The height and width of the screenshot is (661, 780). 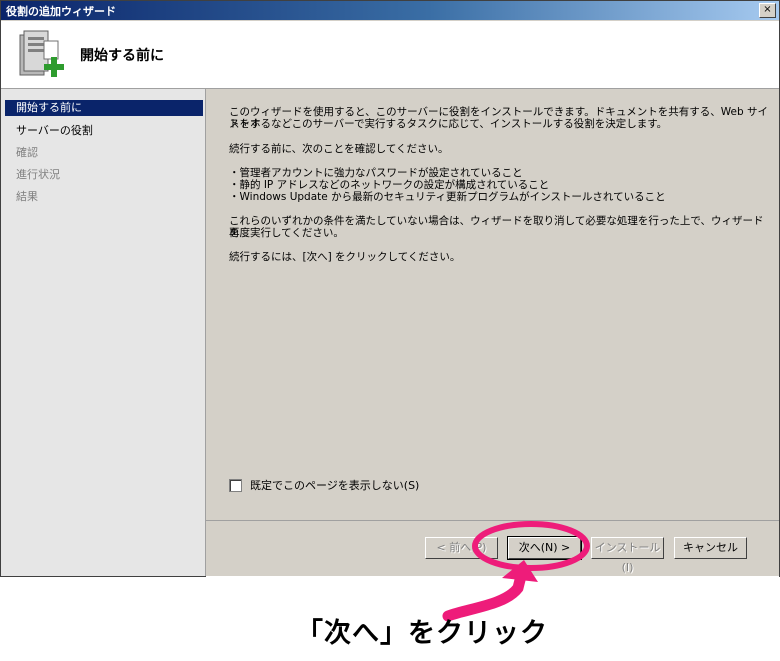 I want to click on title-bar: 役割の追加ウィザード ×, so click(x=390, y=10).